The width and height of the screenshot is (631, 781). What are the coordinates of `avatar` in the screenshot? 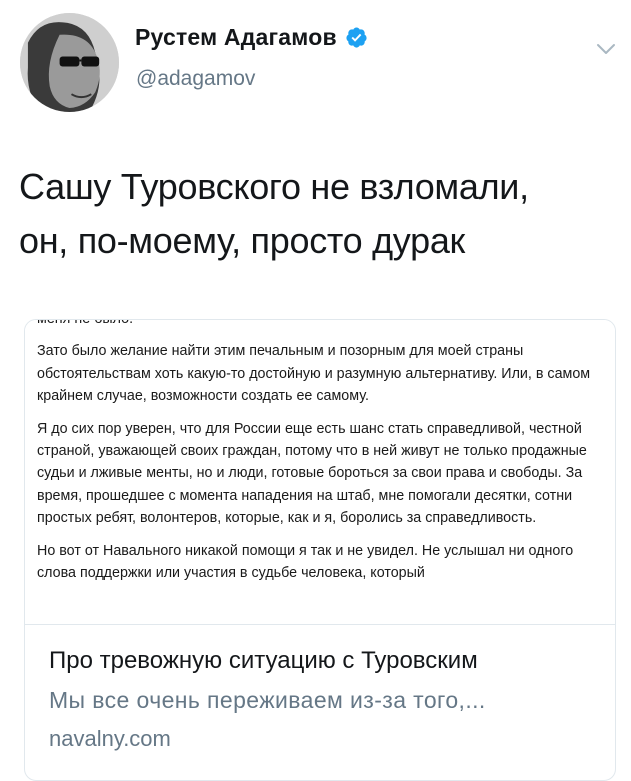 It's located at (69, 62).